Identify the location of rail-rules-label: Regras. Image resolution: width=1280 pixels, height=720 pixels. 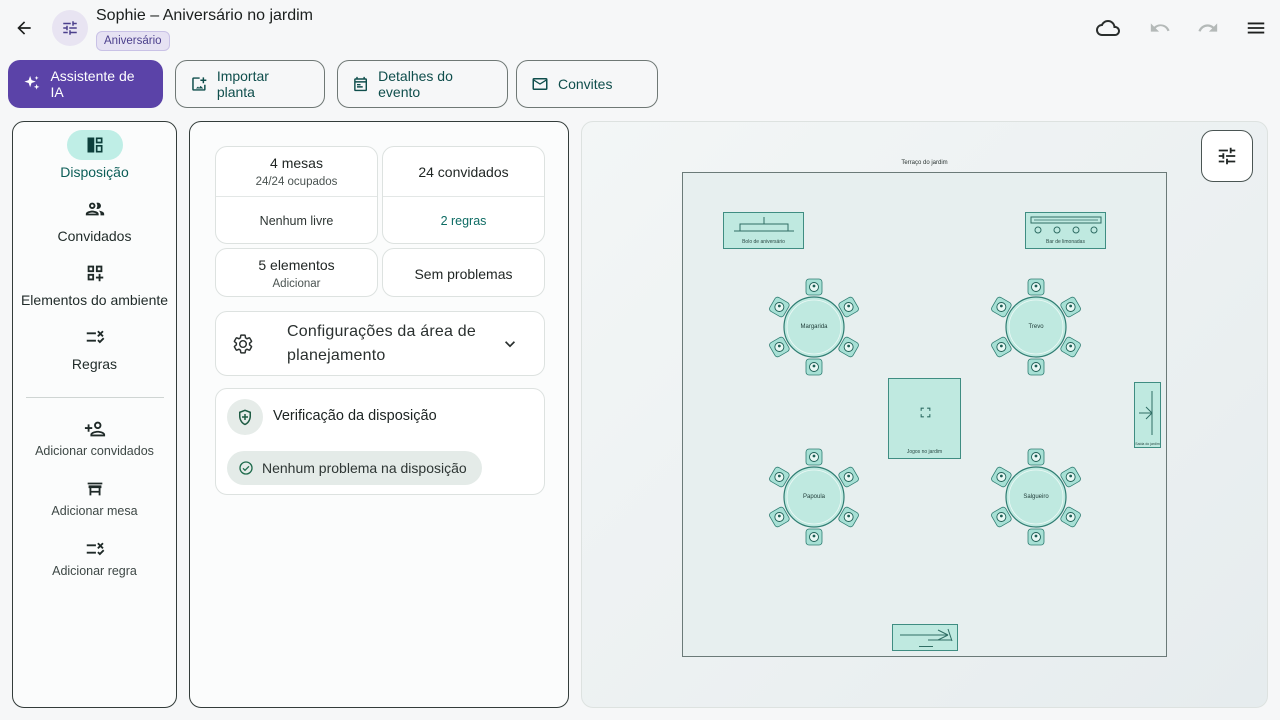
(94, 364).